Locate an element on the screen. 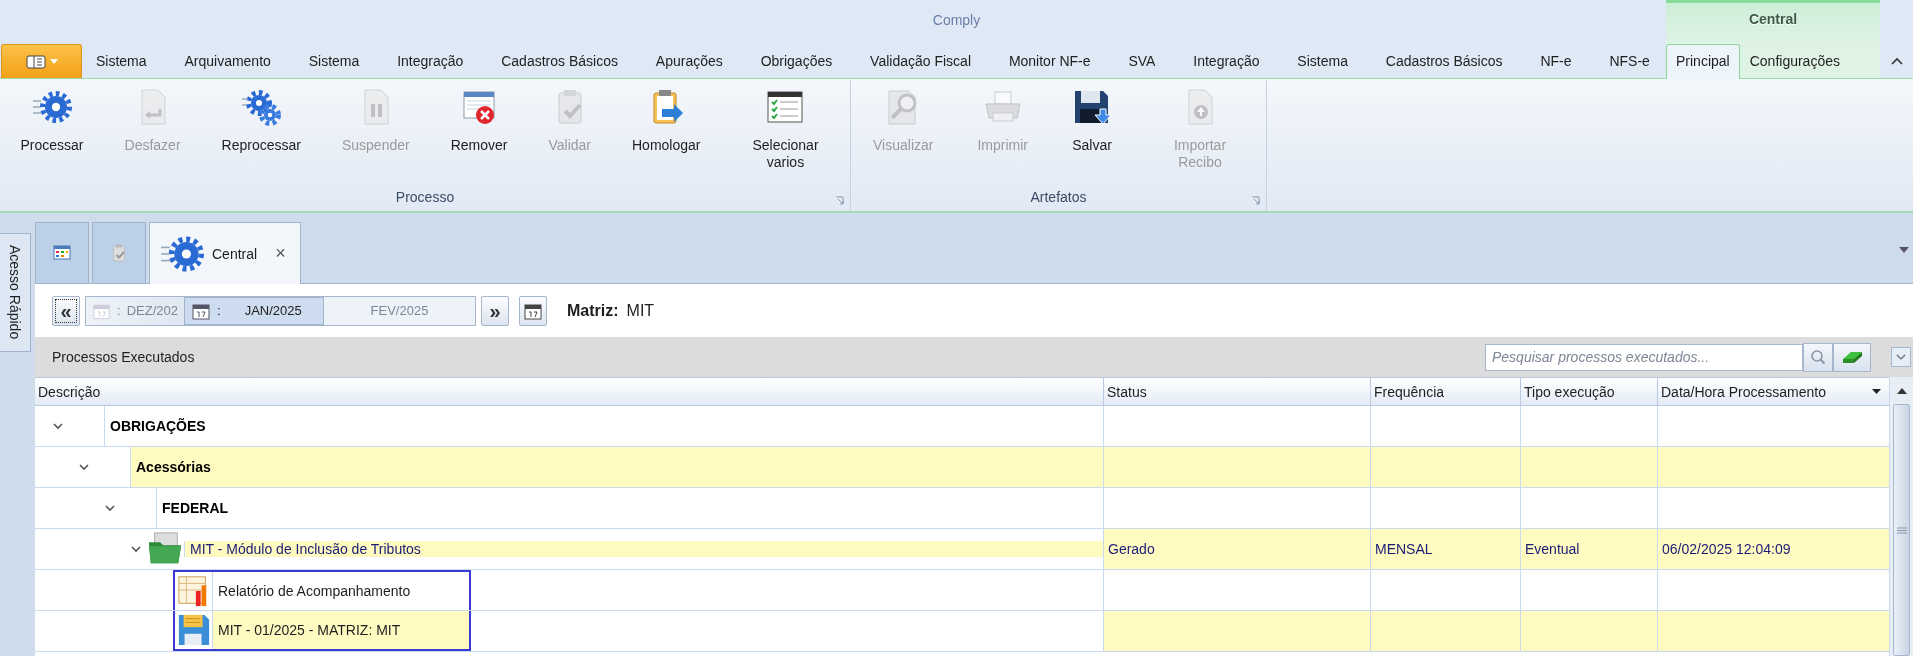 The width and height of the screenshot is (1913, 656). calendar-button is located at coordinates (533, 310).